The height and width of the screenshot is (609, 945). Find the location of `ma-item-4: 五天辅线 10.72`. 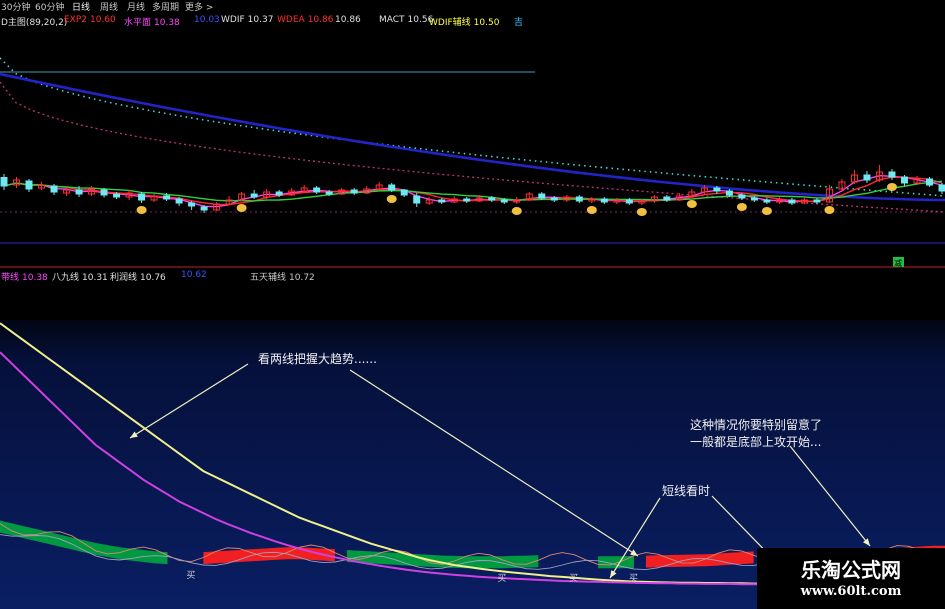

ma-item-4: 五天辅线 10.72 is located at coordinates (282, 276).